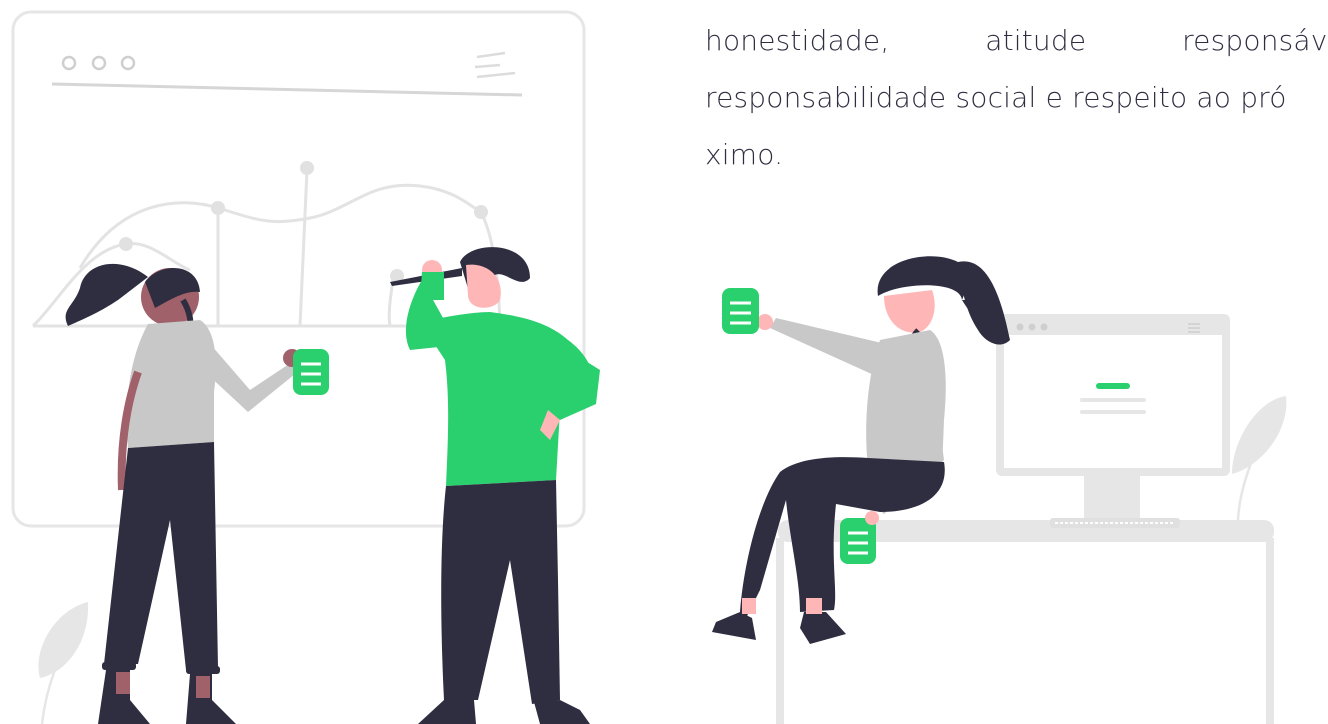 This screenshot has width=1328, height=724. What do you see at coordinates (1113, 421) in the screenshot?
I see `monitor-icon` at bounding box center [1113, 421].